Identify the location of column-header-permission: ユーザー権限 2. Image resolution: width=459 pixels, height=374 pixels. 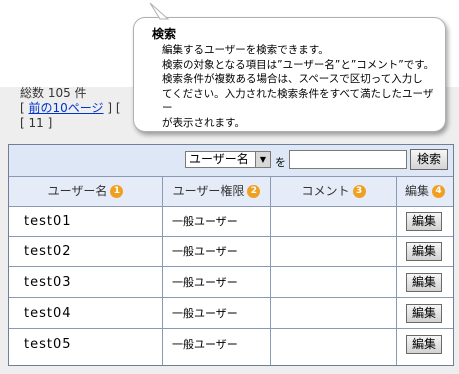
(216, 191).